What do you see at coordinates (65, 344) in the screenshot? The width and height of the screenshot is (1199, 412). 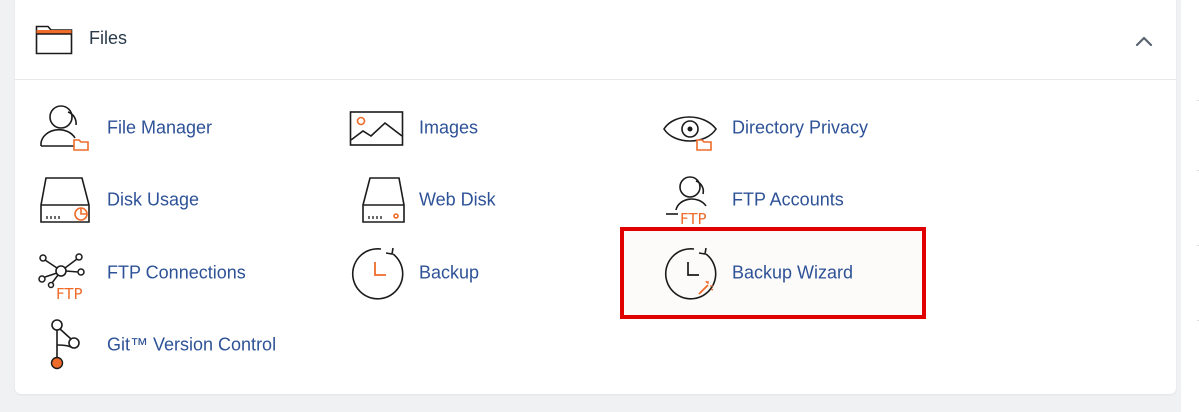 I see `git-branch-icon` at bounding box center [65, 344].